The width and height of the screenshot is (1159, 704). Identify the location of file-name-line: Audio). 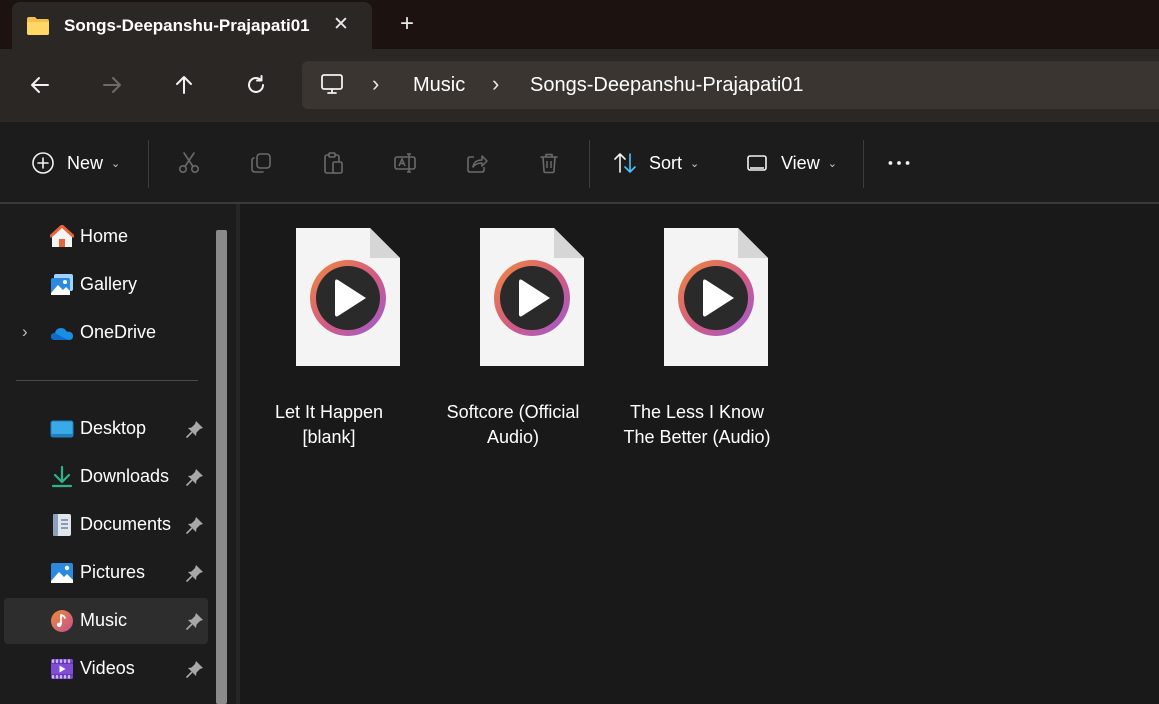
(513, 437).